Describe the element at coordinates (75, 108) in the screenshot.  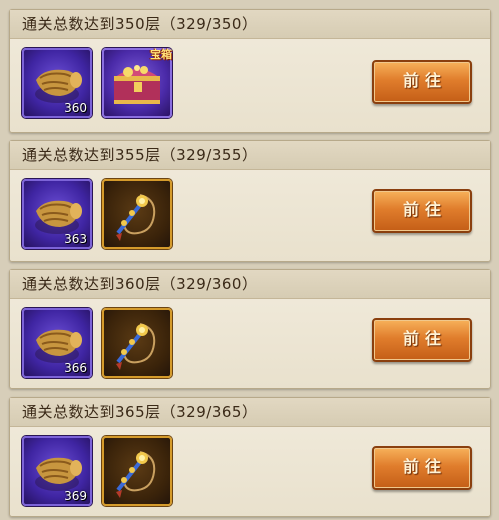
I see `item-count: 360` at that location.